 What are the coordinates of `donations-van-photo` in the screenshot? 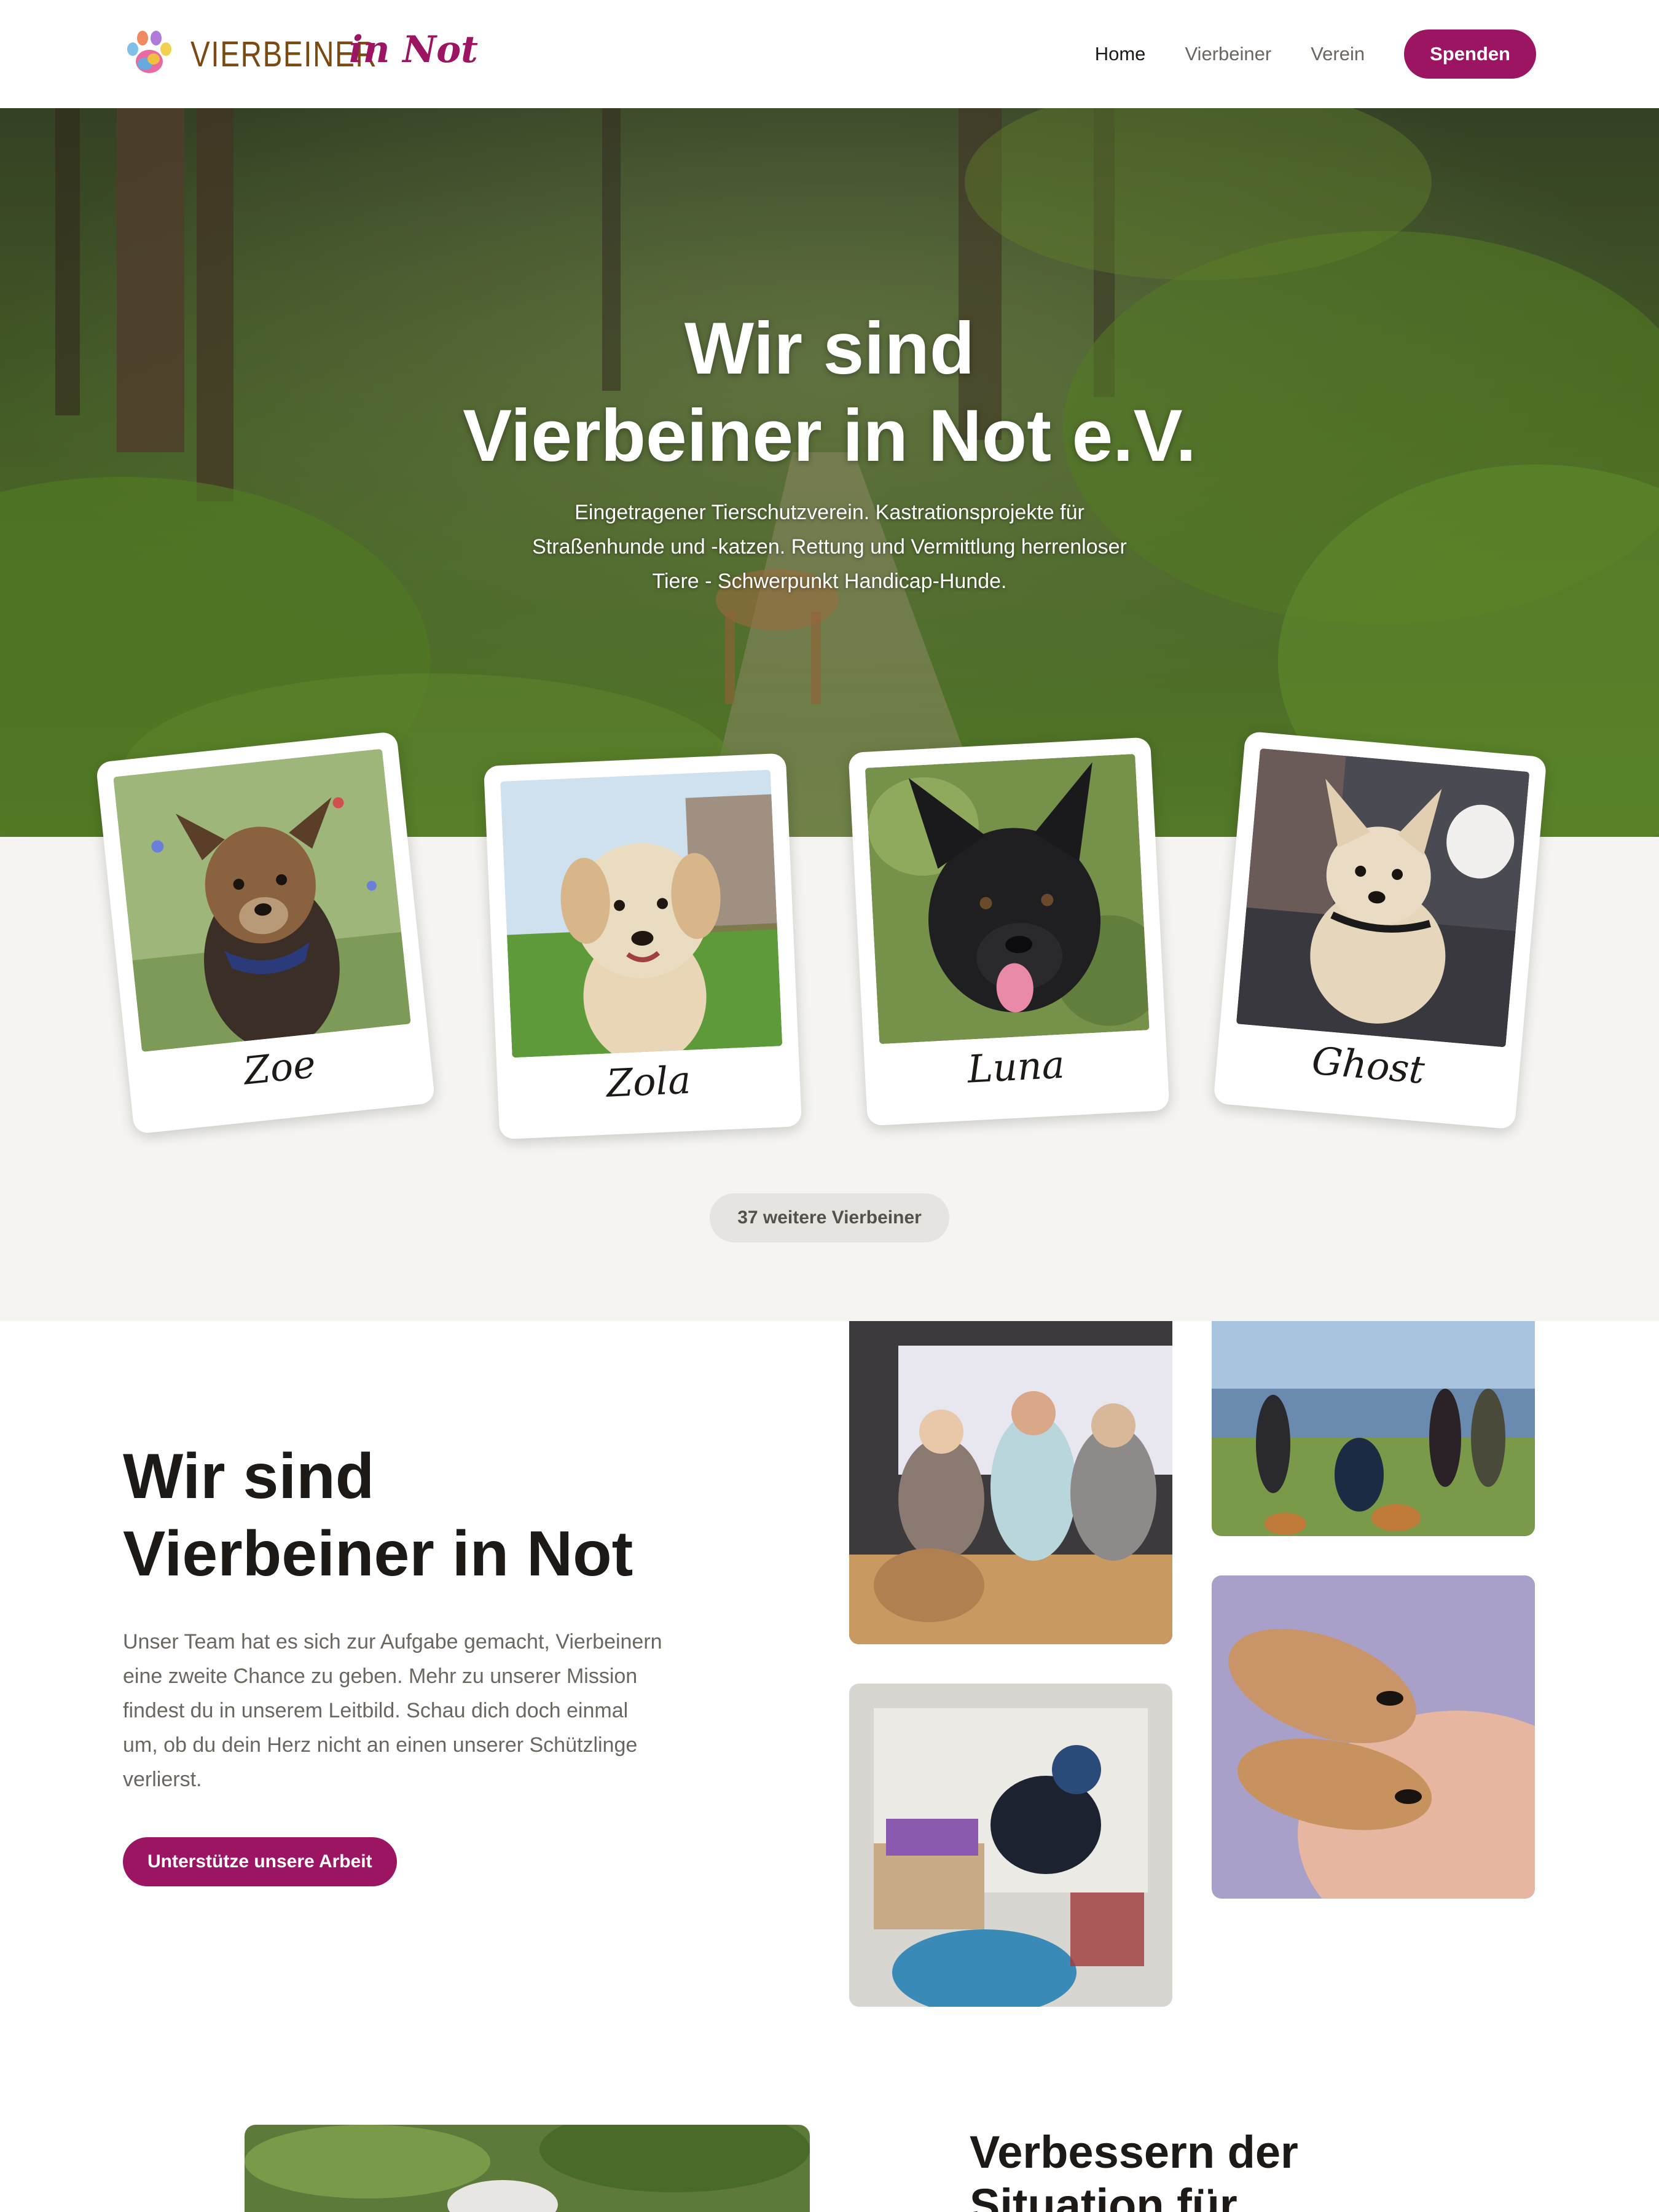 It's located at (1010, 1845).